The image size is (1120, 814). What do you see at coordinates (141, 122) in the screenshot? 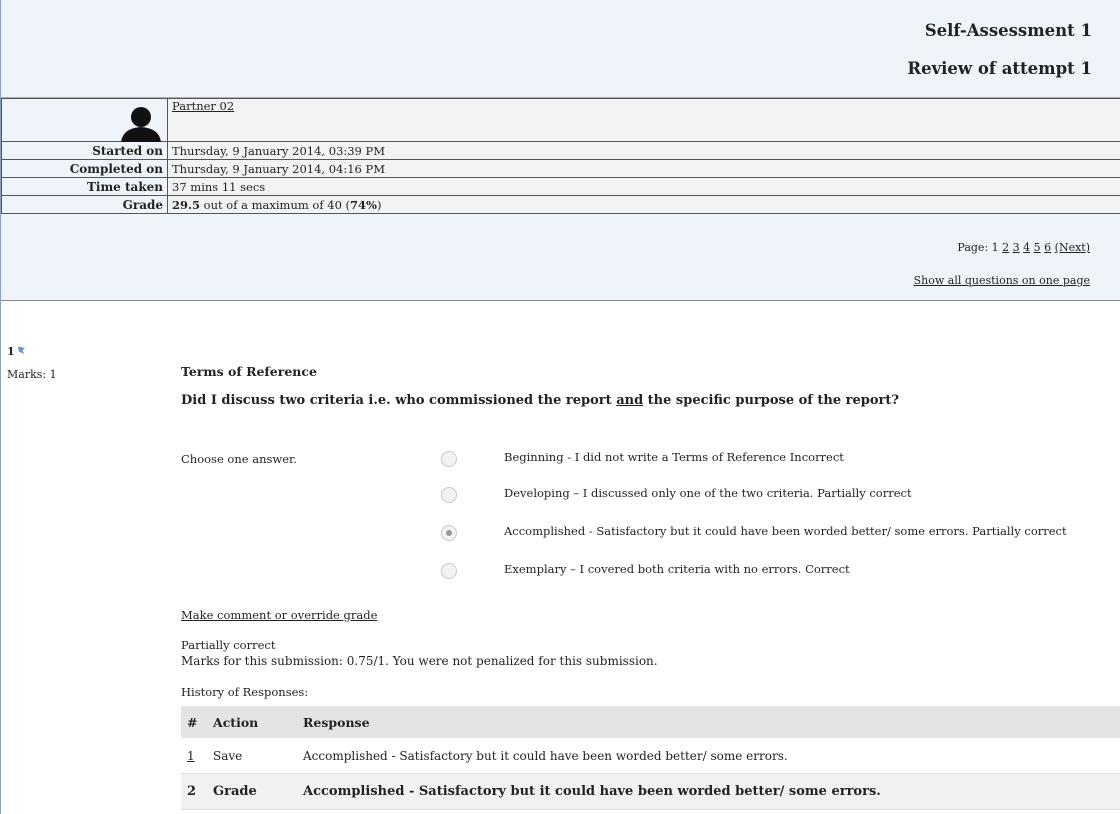
I see `user-avatar-icon` at bounding box center [141, 122].